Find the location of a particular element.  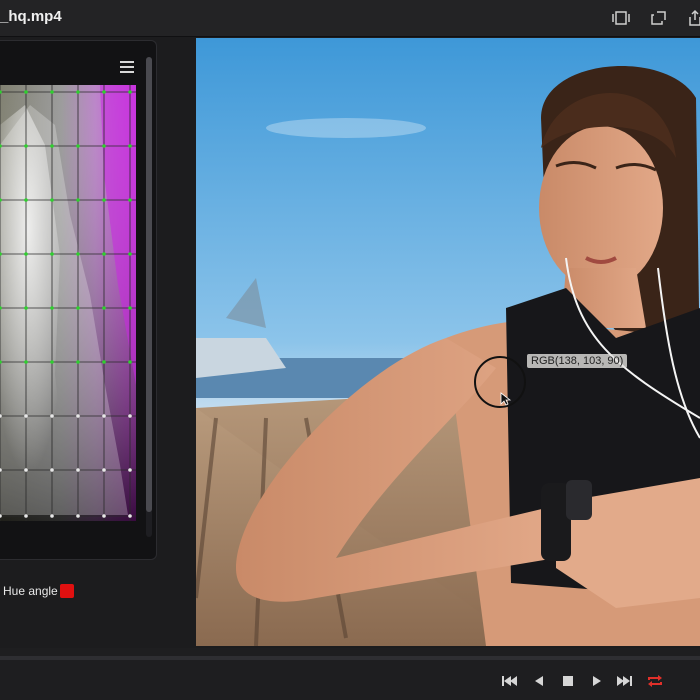

play-icon is located at coordinates (597, 681).